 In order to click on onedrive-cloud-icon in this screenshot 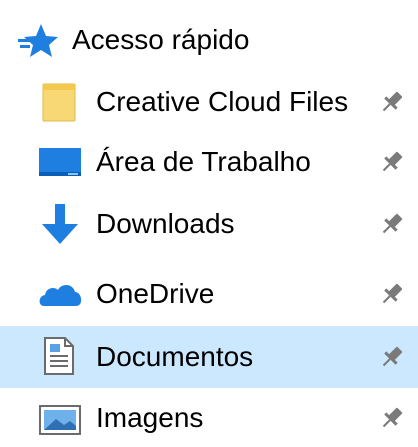, I will do `click(60, 295)`.